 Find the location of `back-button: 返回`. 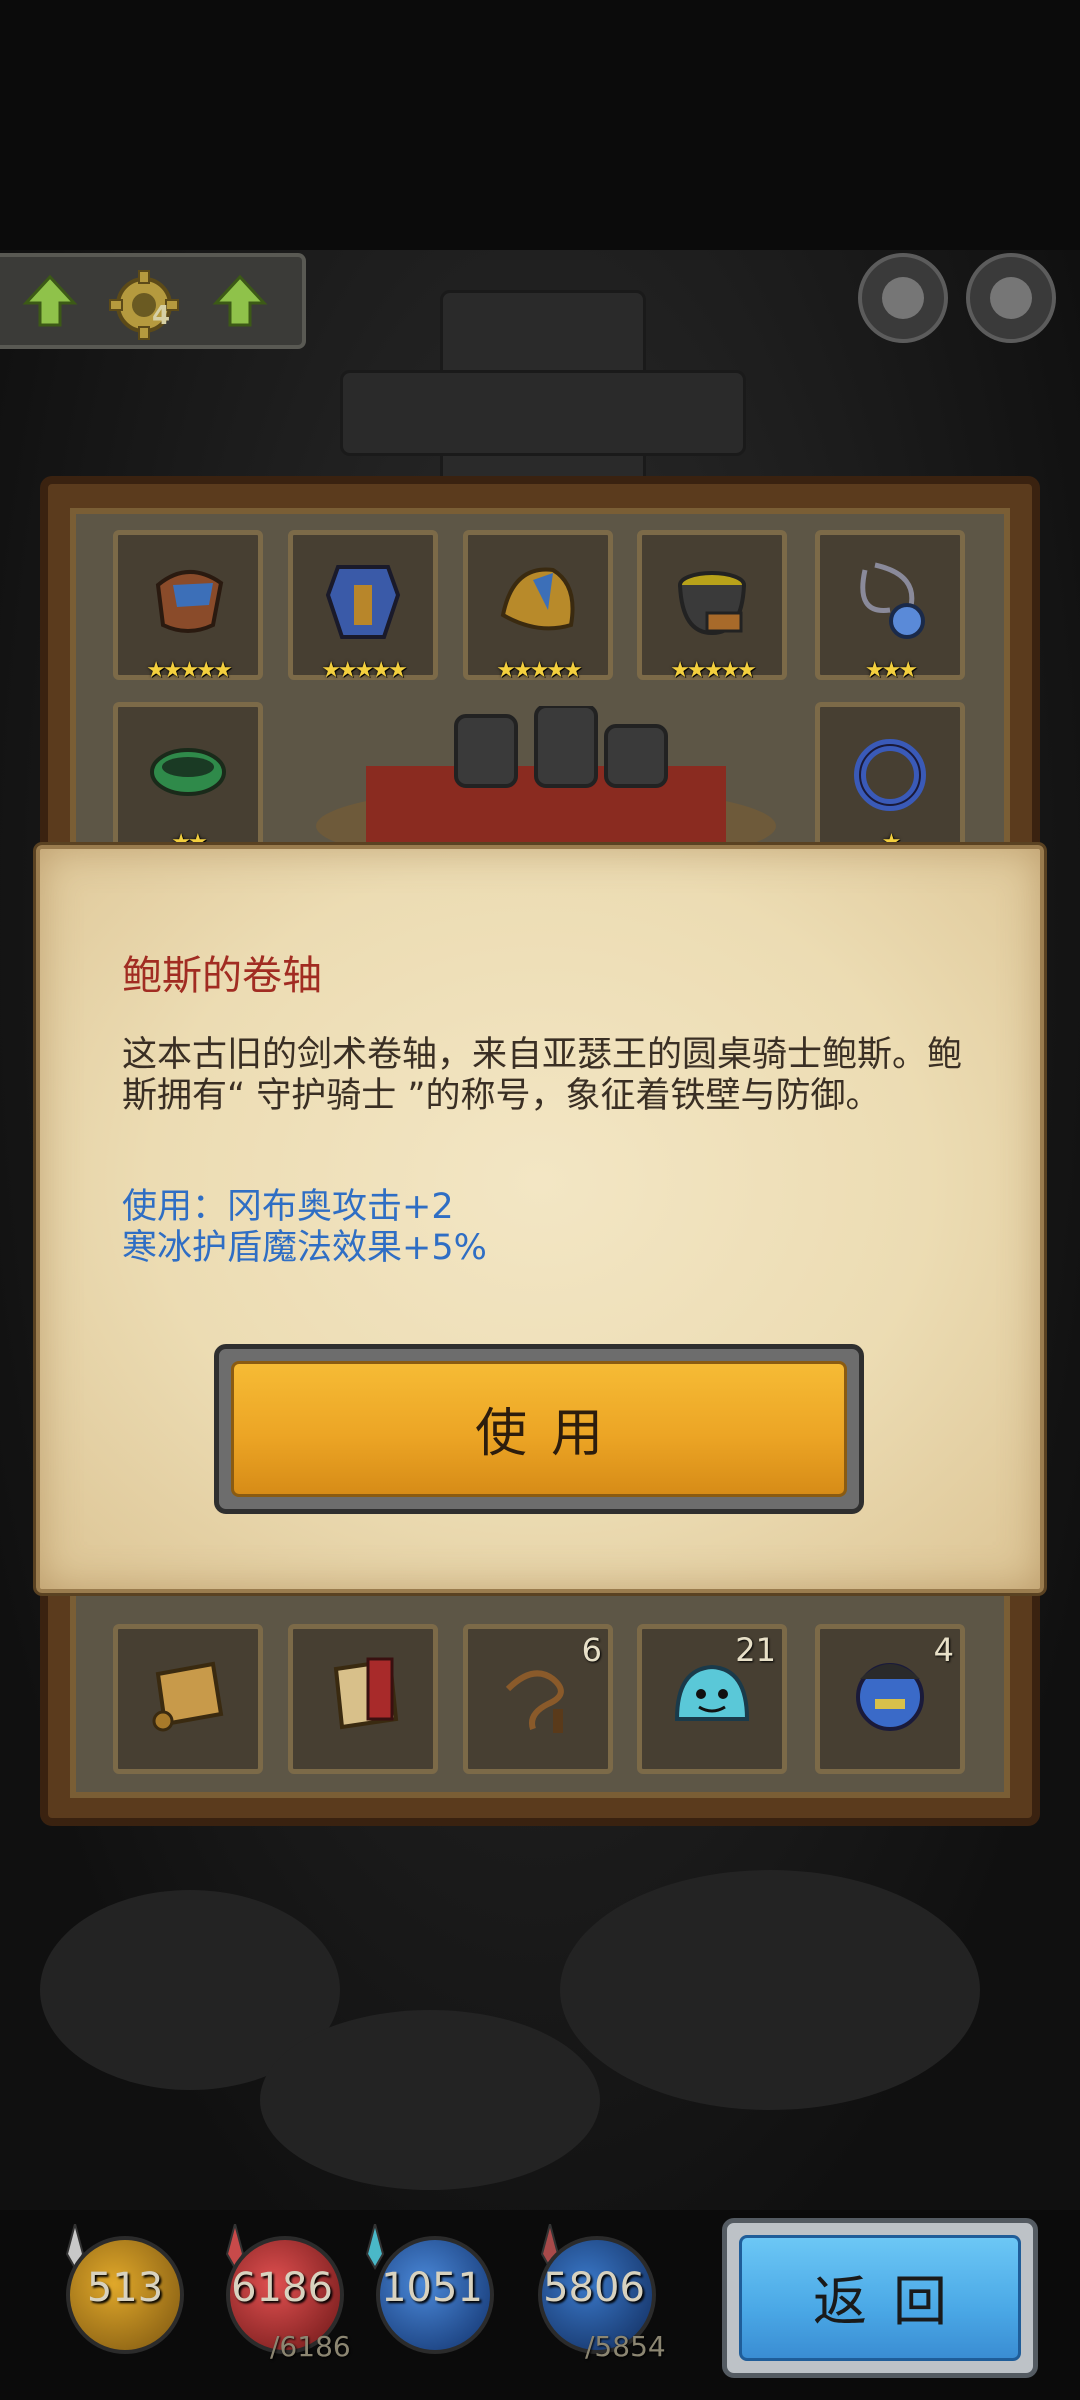

back-button: 返回 is located at coordinates (880, 2298).